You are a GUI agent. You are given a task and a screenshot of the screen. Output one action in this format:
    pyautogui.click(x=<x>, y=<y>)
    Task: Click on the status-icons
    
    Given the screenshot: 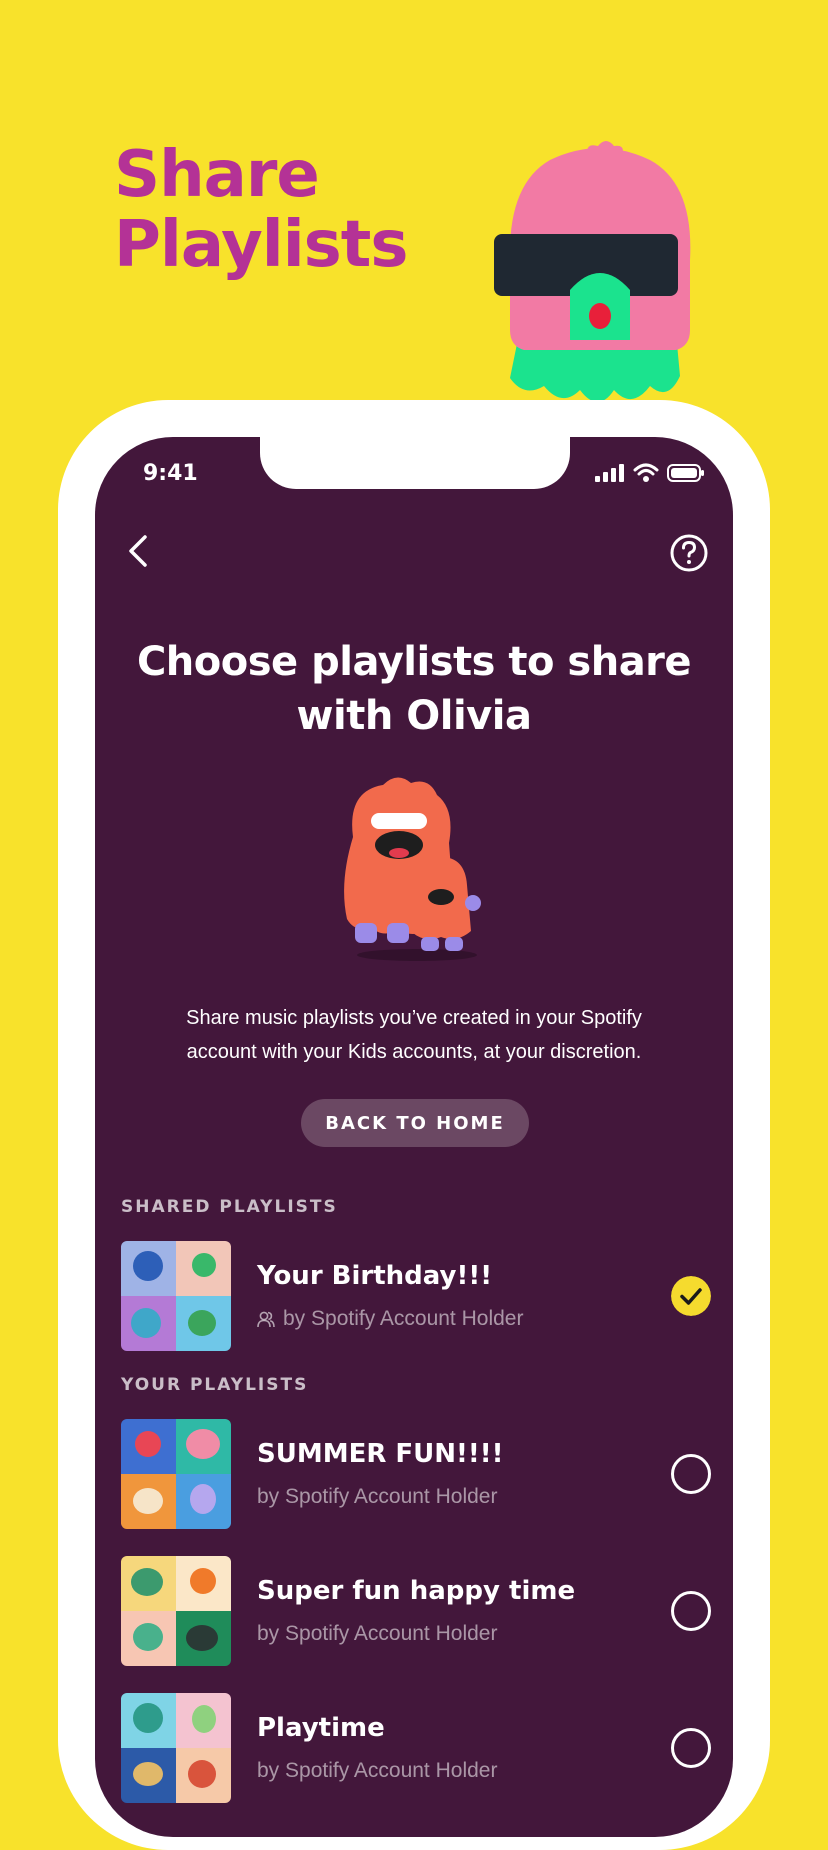 What is the action you would take?
    pyautogui.click(x=650, y=473)
    